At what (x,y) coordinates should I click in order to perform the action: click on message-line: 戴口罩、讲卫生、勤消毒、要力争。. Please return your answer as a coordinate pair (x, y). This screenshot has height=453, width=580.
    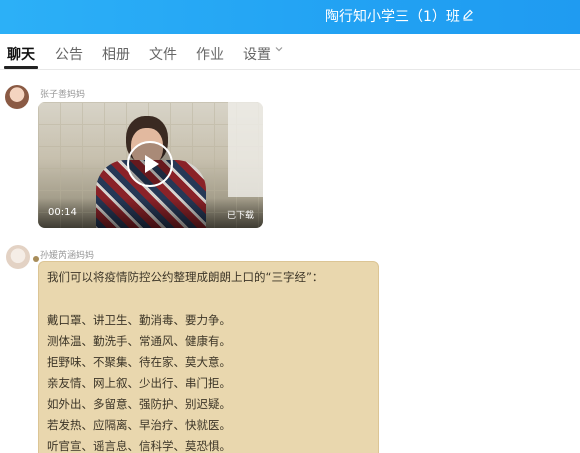
    Looking at the image, I should click on (139, 320).